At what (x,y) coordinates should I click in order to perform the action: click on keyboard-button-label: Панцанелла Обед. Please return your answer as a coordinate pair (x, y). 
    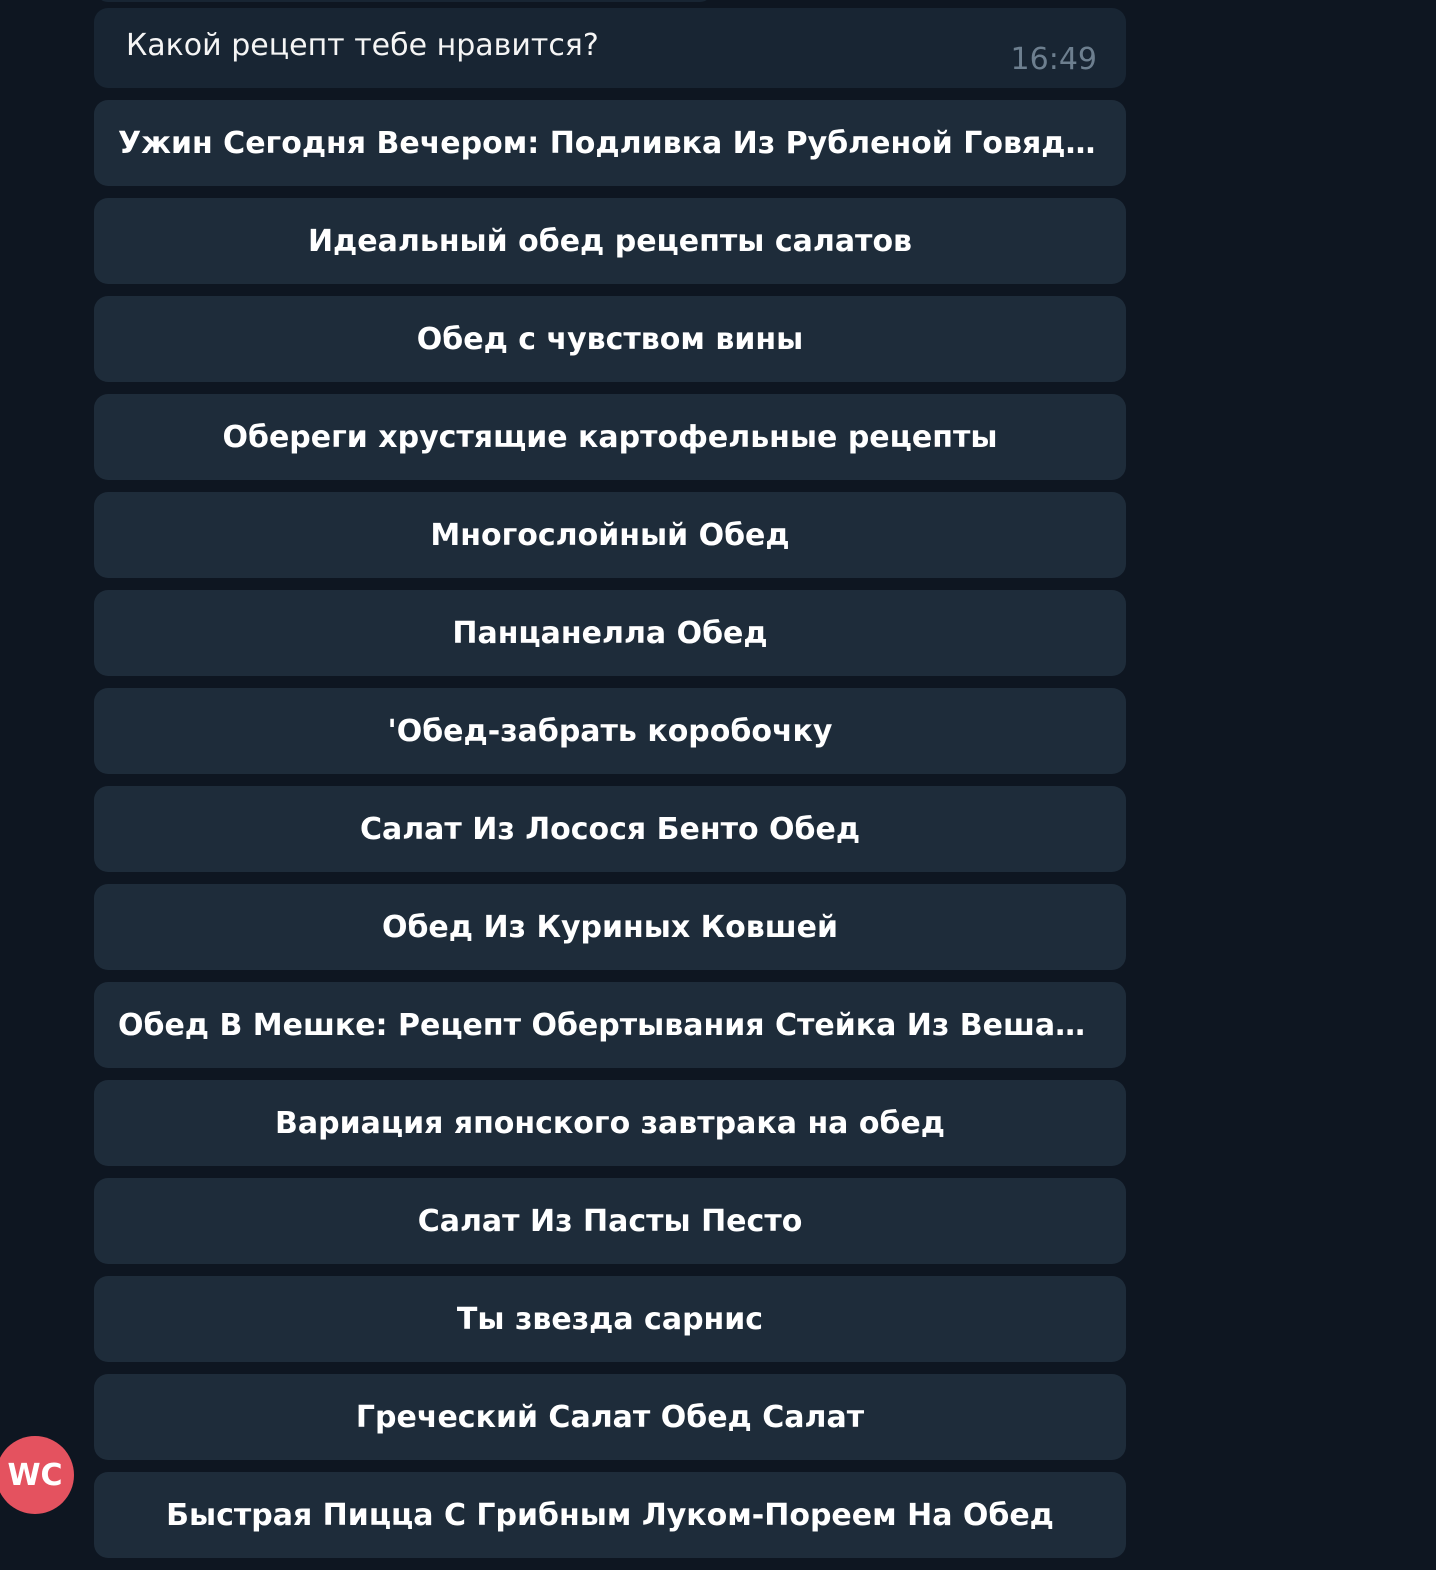
    Looking at the image, I should click on (610, 633).